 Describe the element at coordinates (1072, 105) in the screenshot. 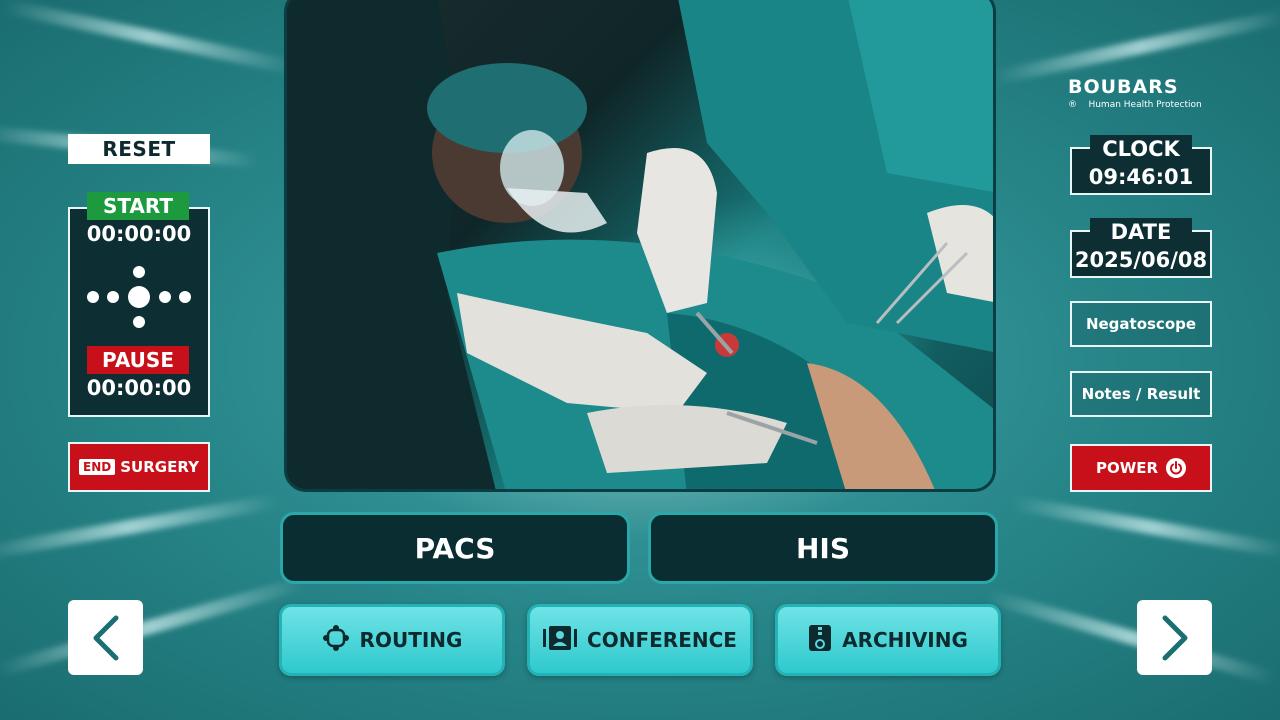

I see `registered-mark: ®` at that location.